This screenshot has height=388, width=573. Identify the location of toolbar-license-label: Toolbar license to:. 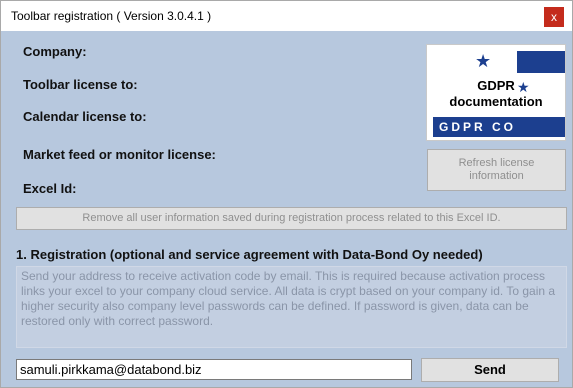
(80, 84).